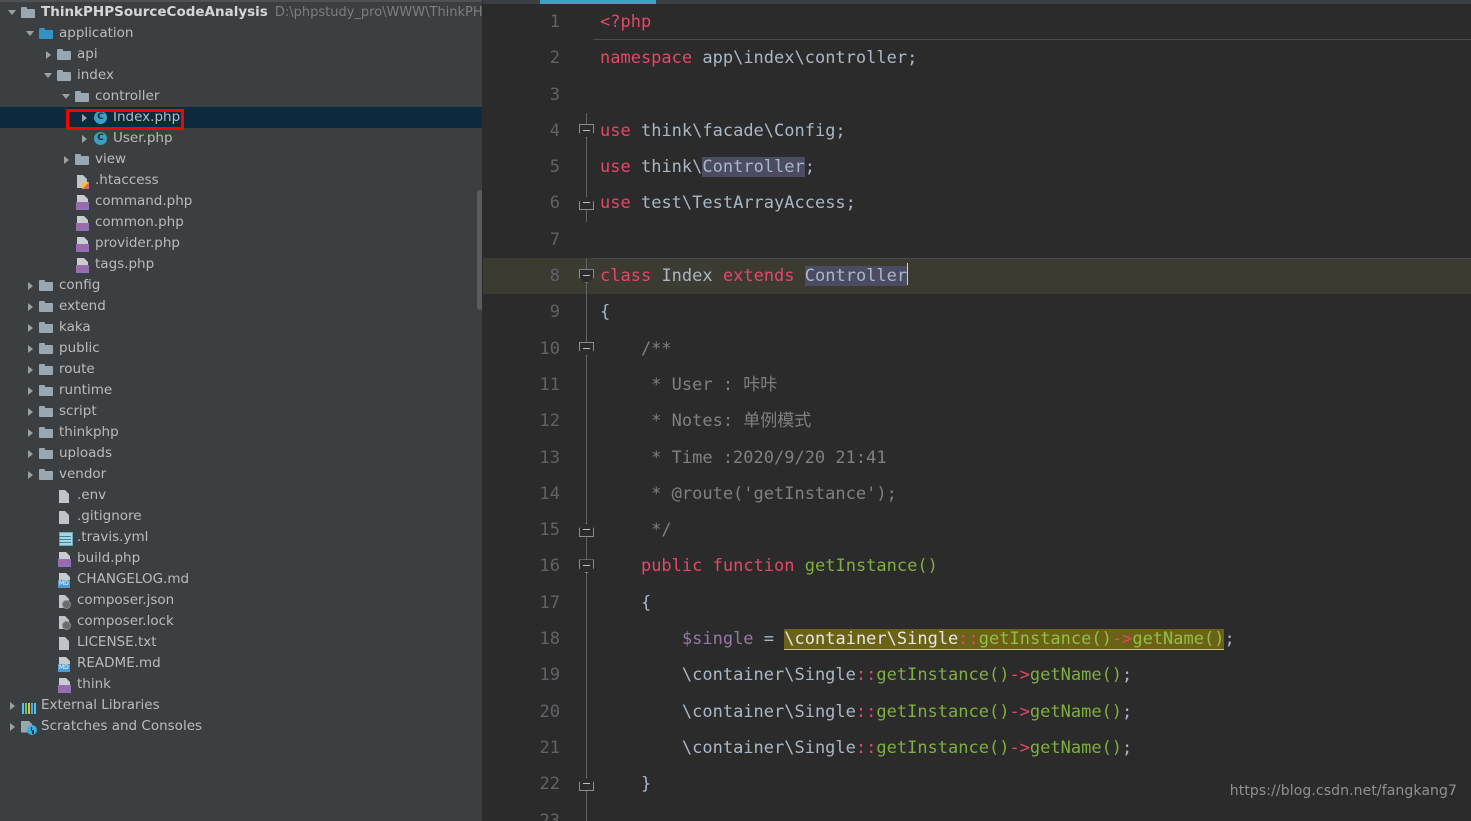 This screenshot has height=821, width=1471. What do you see at coordinates (1034, 385) in the screenshot?
I see `code-text: * User : 咔咔` at bounding box center [1034, 385].